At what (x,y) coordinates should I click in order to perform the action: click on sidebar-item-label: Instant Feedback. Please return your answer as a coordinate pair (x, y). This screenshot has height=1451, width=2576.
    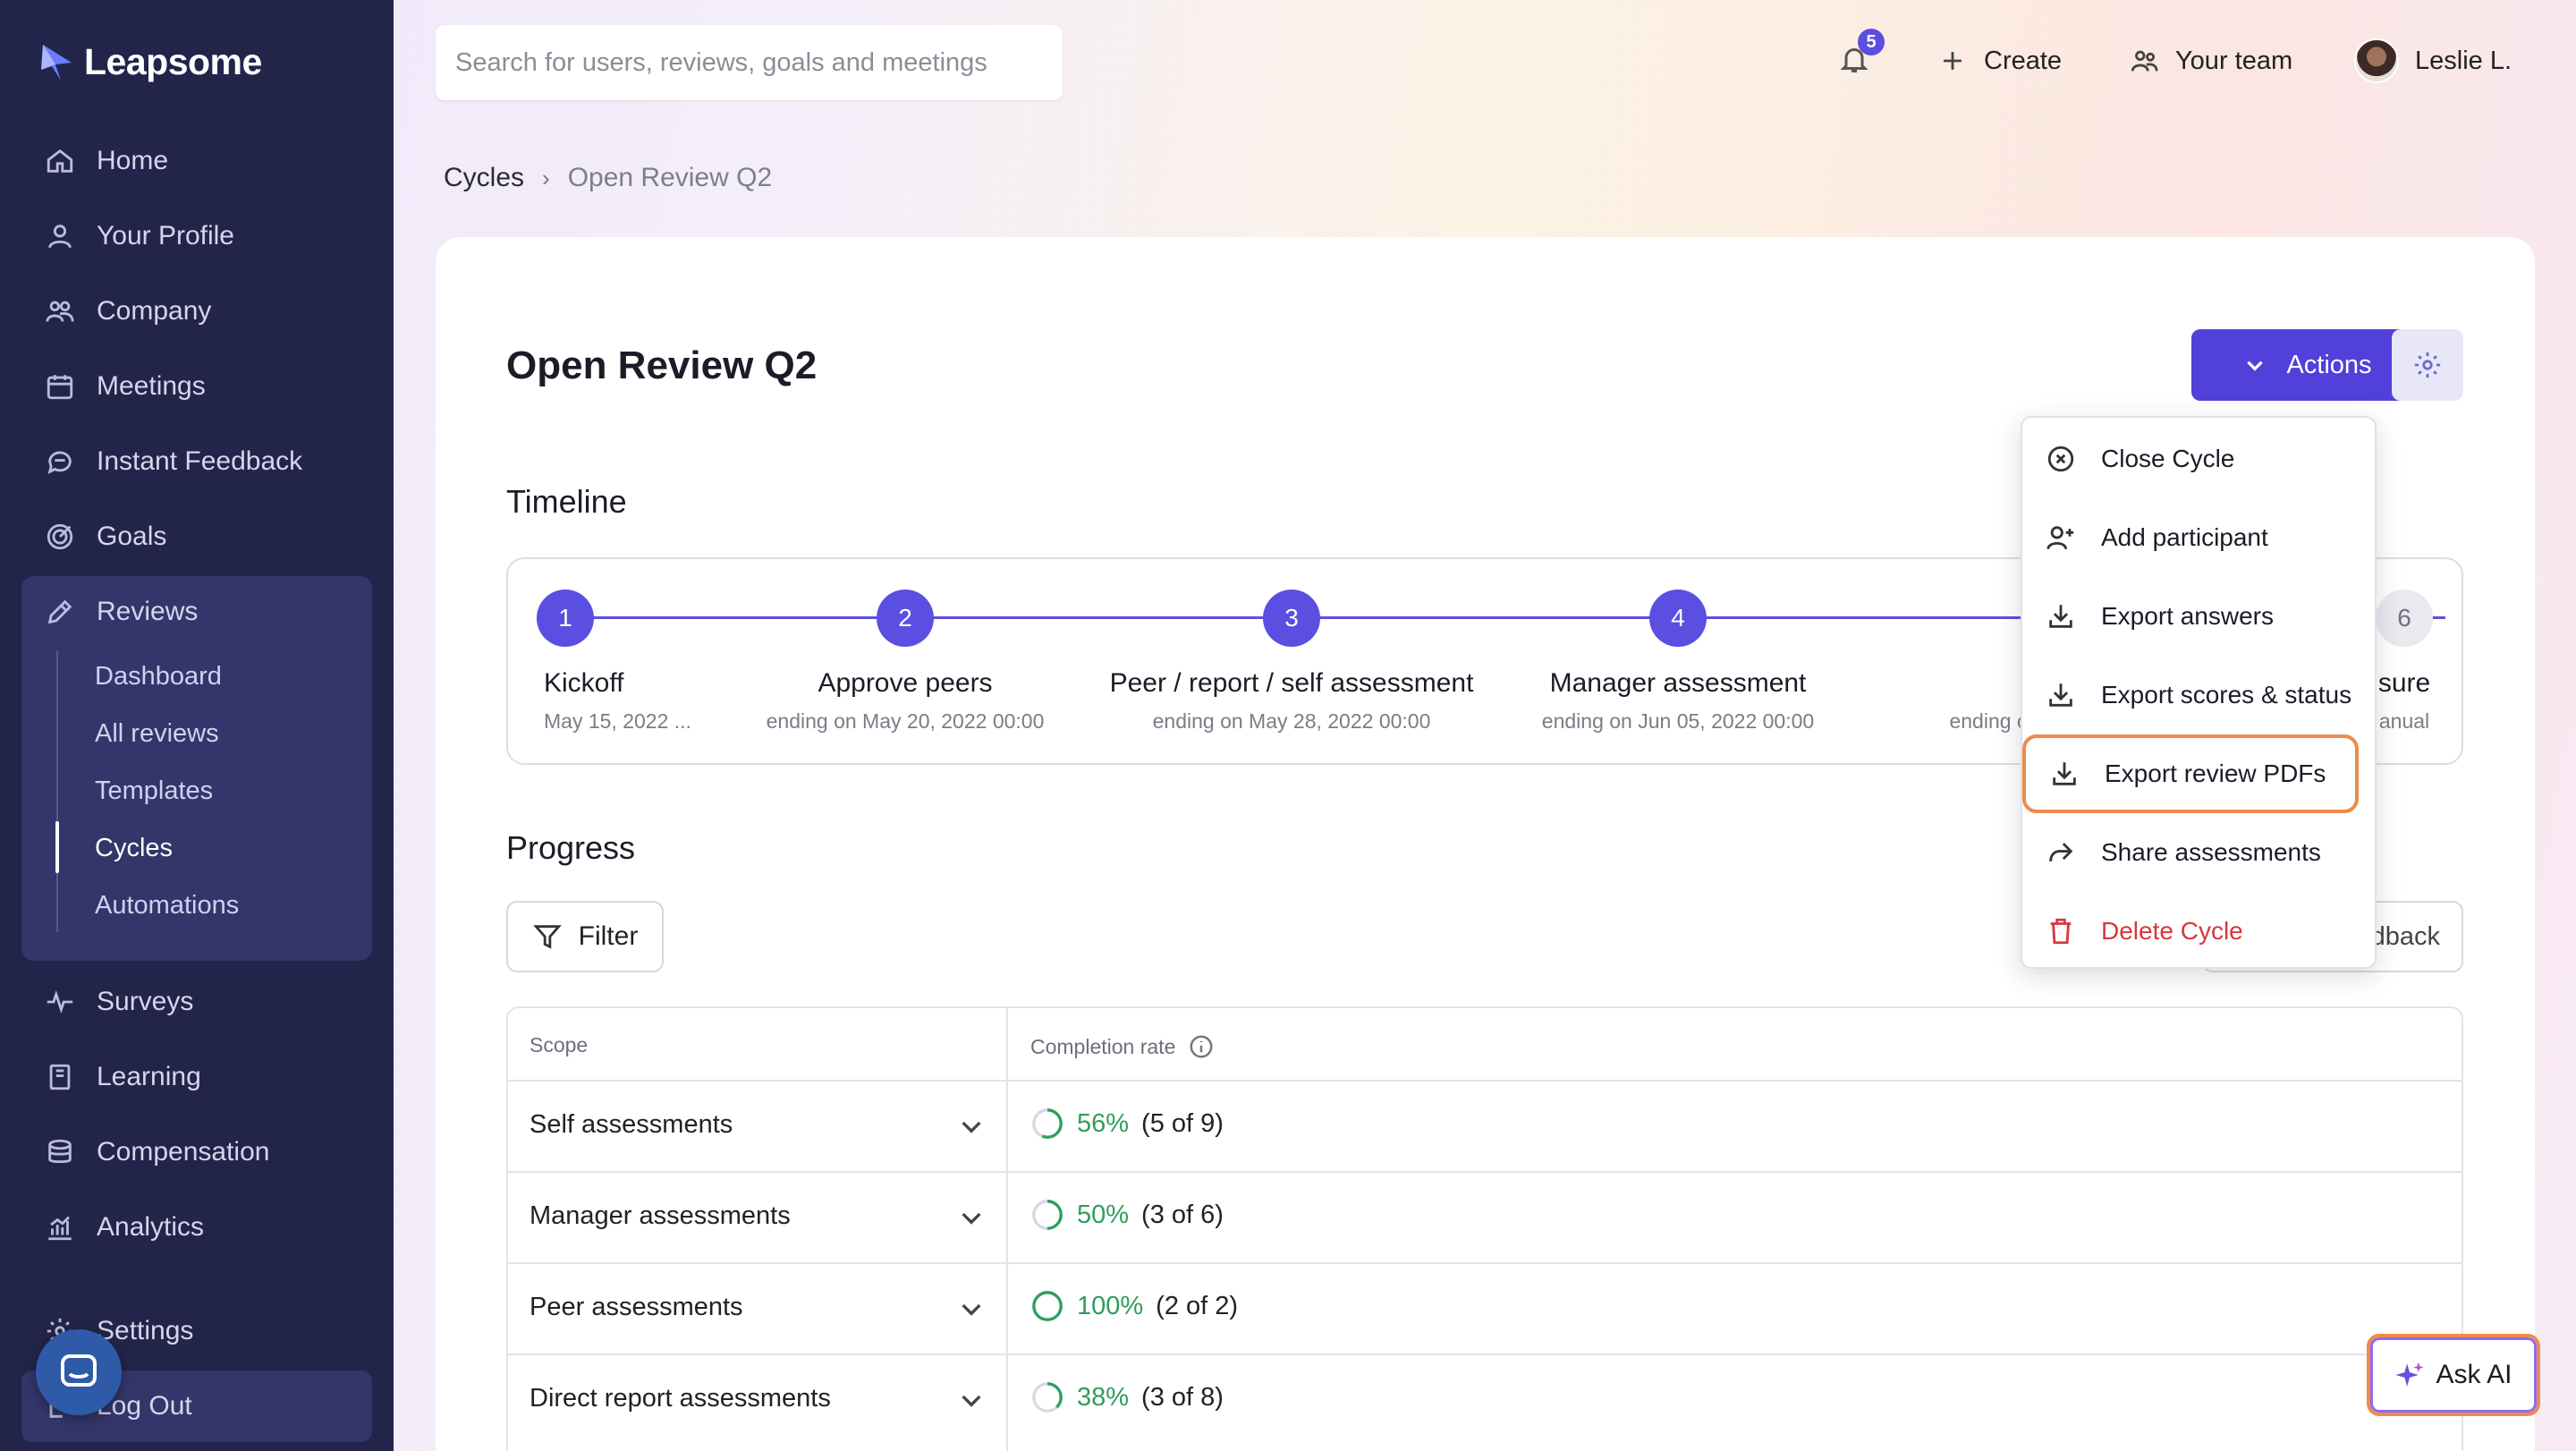
    Looking at the image, I should click on (200, 461).